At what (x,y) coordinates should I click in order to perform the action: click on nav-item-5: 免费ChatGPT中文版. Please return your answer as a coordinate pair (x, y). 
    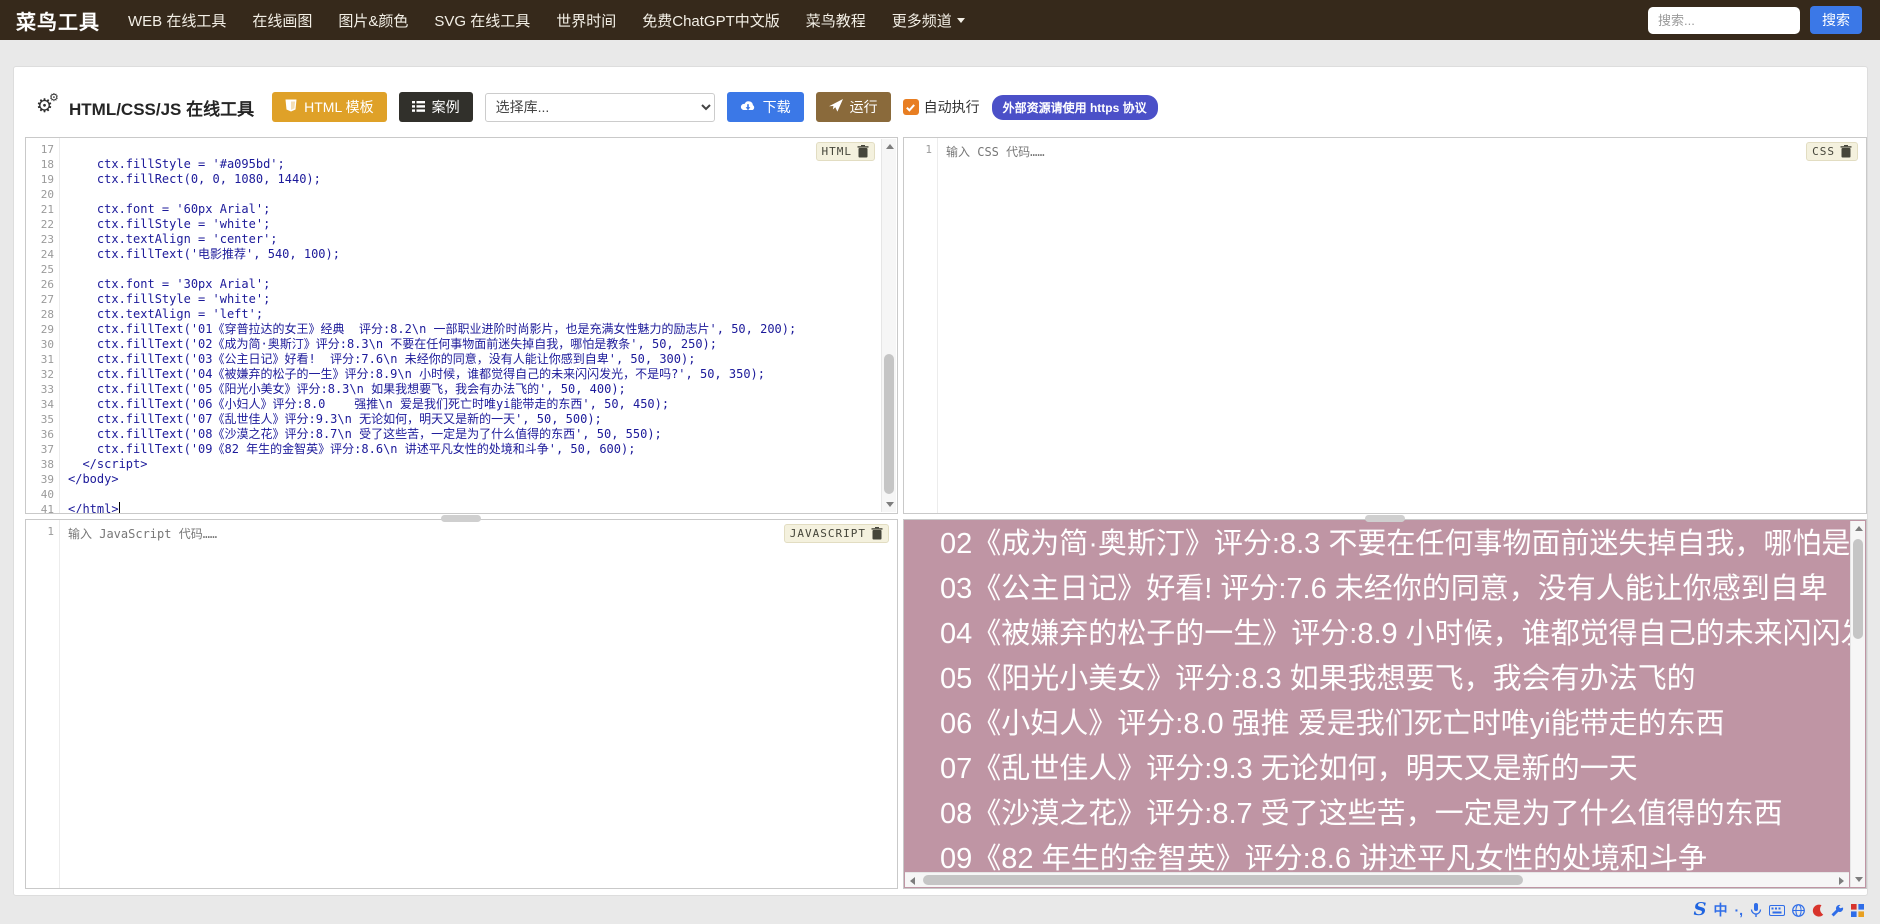
    Looking at the image, I should click on (711, 20).